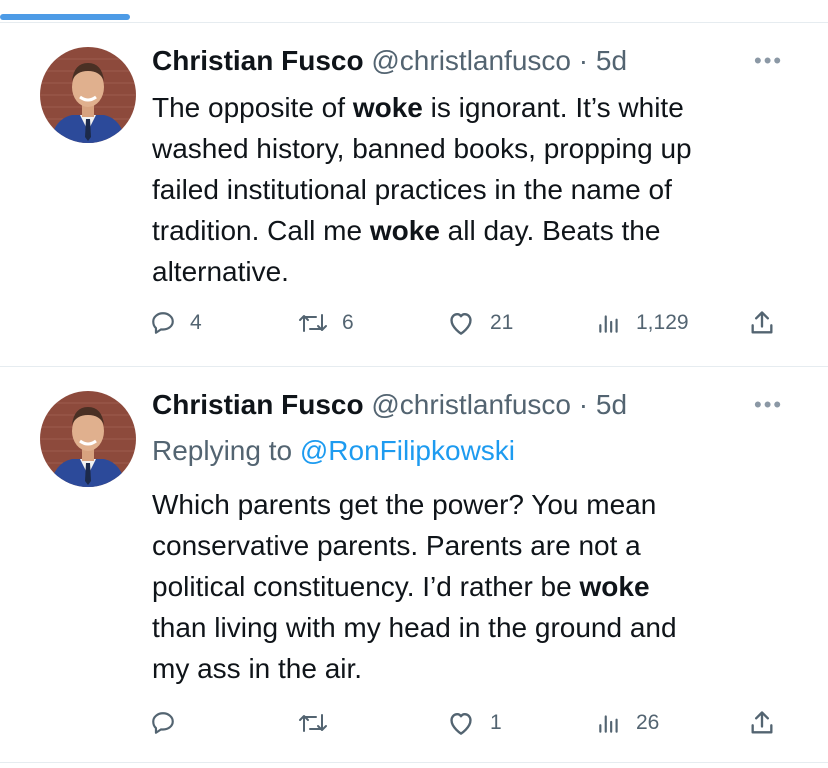 This screenshot has width=828, height=768. I want to click on like-button: 21, so click(479, 323).